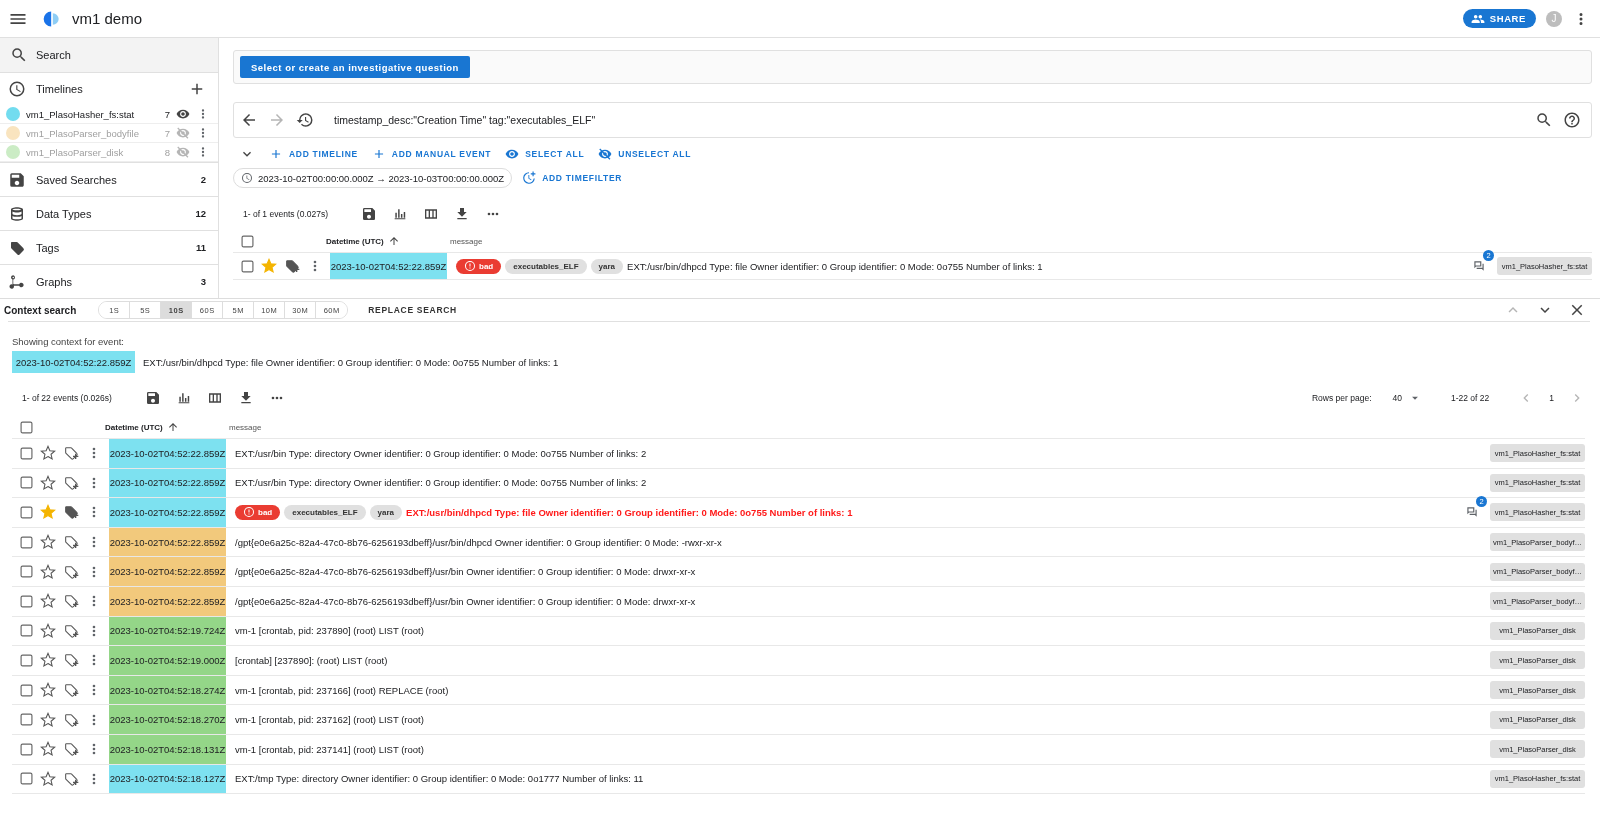  What do you see at coordinates (311, 660) in the screenshot?
I see `event-message: [crontab] [237890]: (root) LIST (root)` at bounding box center [311, 660].